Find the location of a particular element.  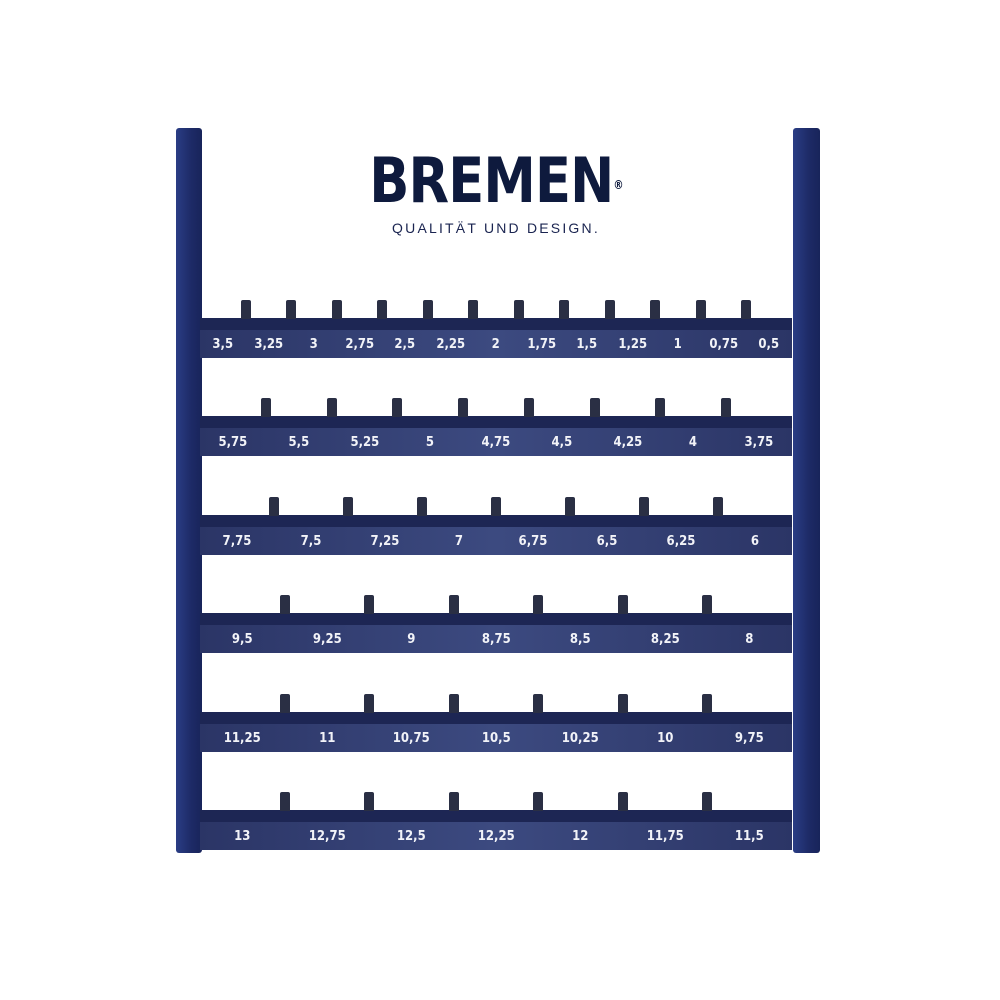

size-label: 1,25 is located at coordinates (632, 344).